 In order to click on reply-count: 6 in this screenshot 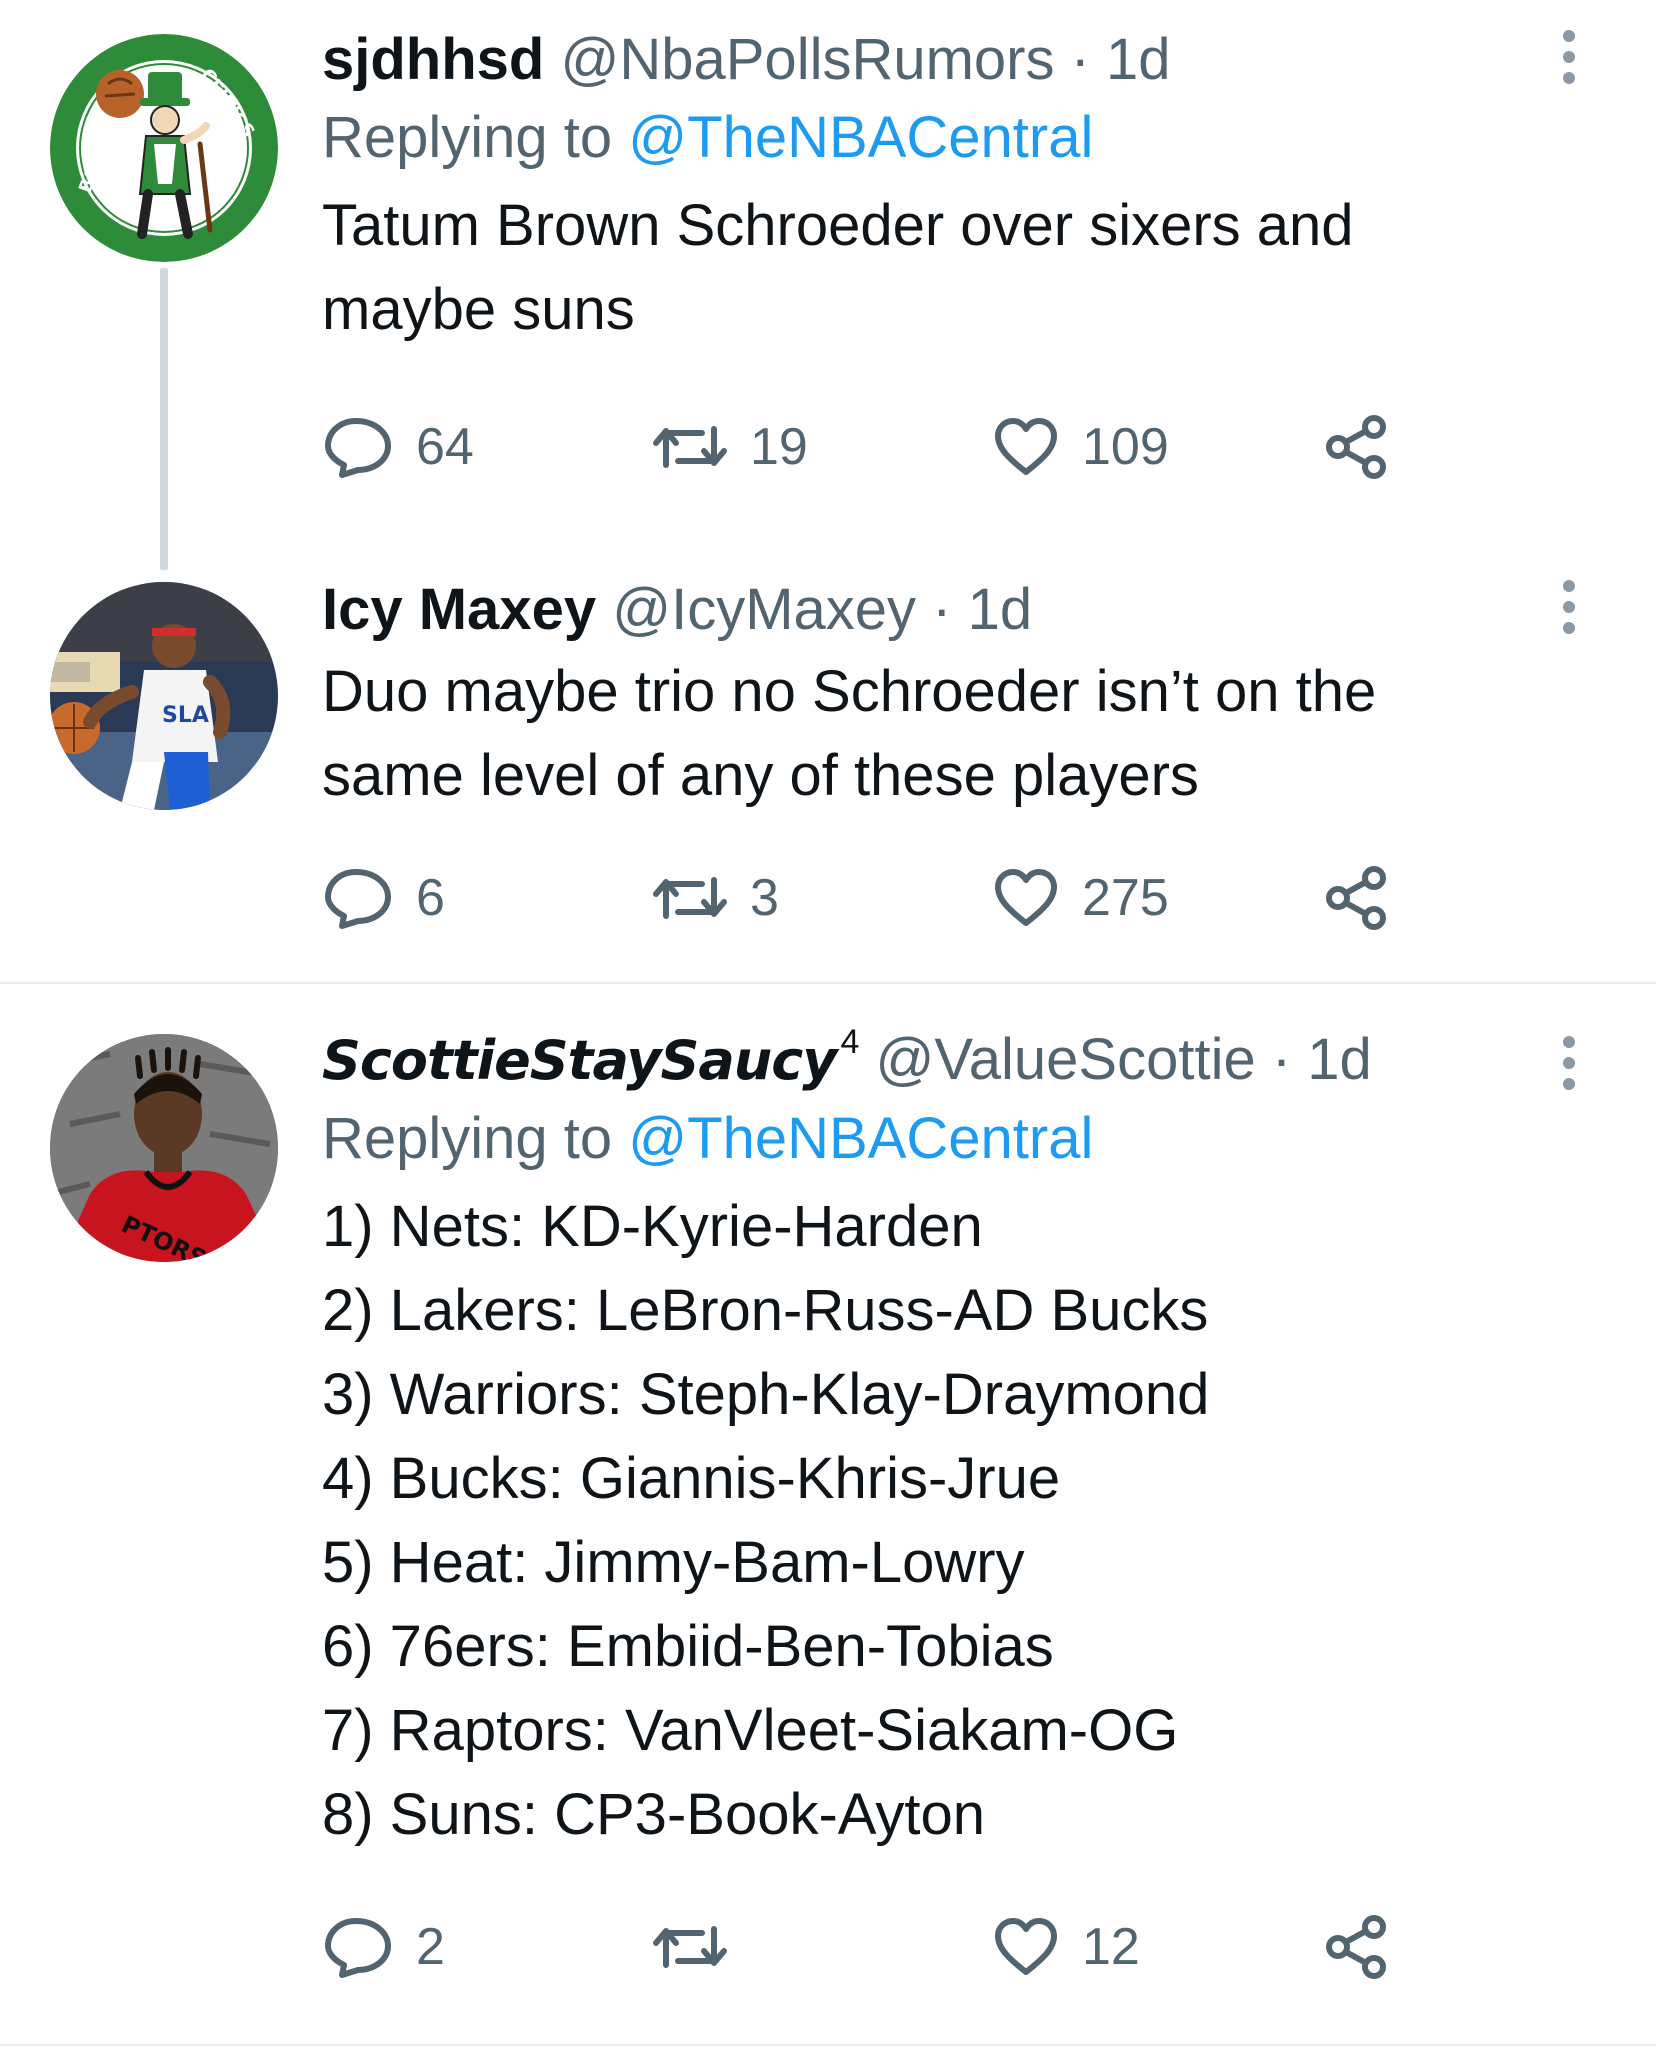, I will do `click(430, 898)`.